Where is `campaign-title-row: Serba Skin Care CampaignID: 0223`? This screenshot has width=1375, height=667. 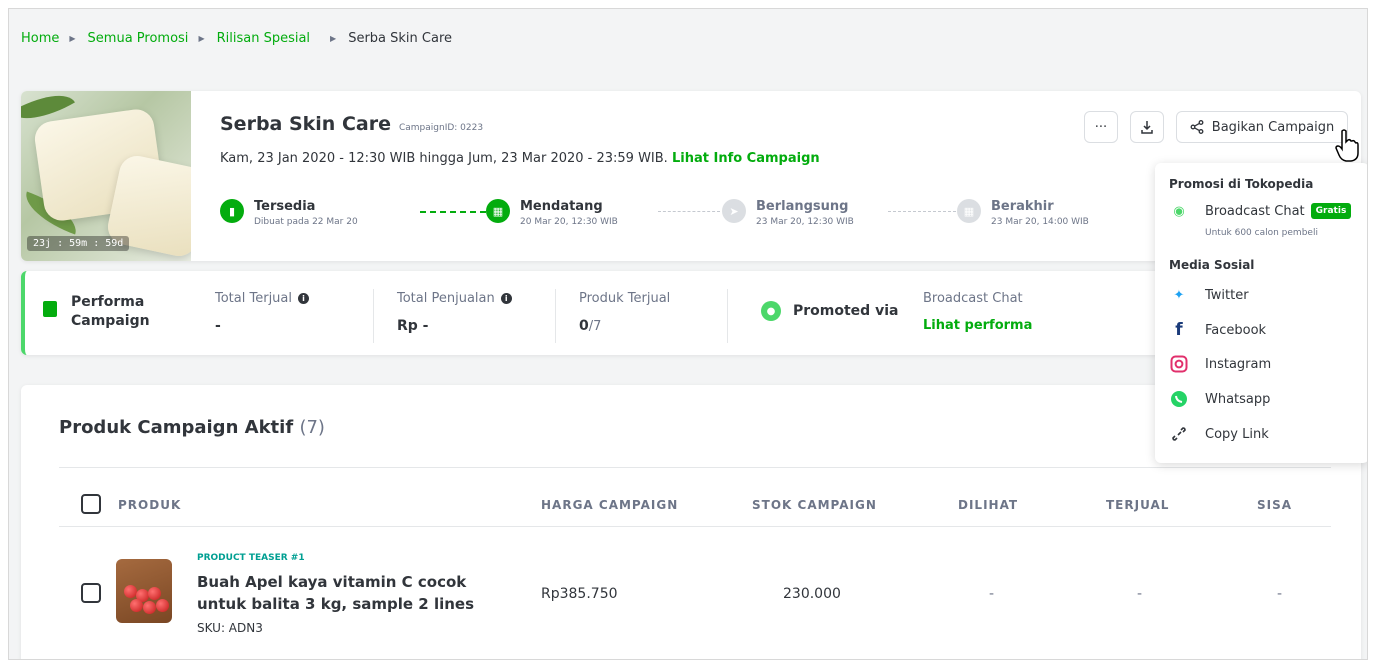
campaign-title-row: Serba Skin Care CampaignID: 0223 is located at coordinates (351, 124).